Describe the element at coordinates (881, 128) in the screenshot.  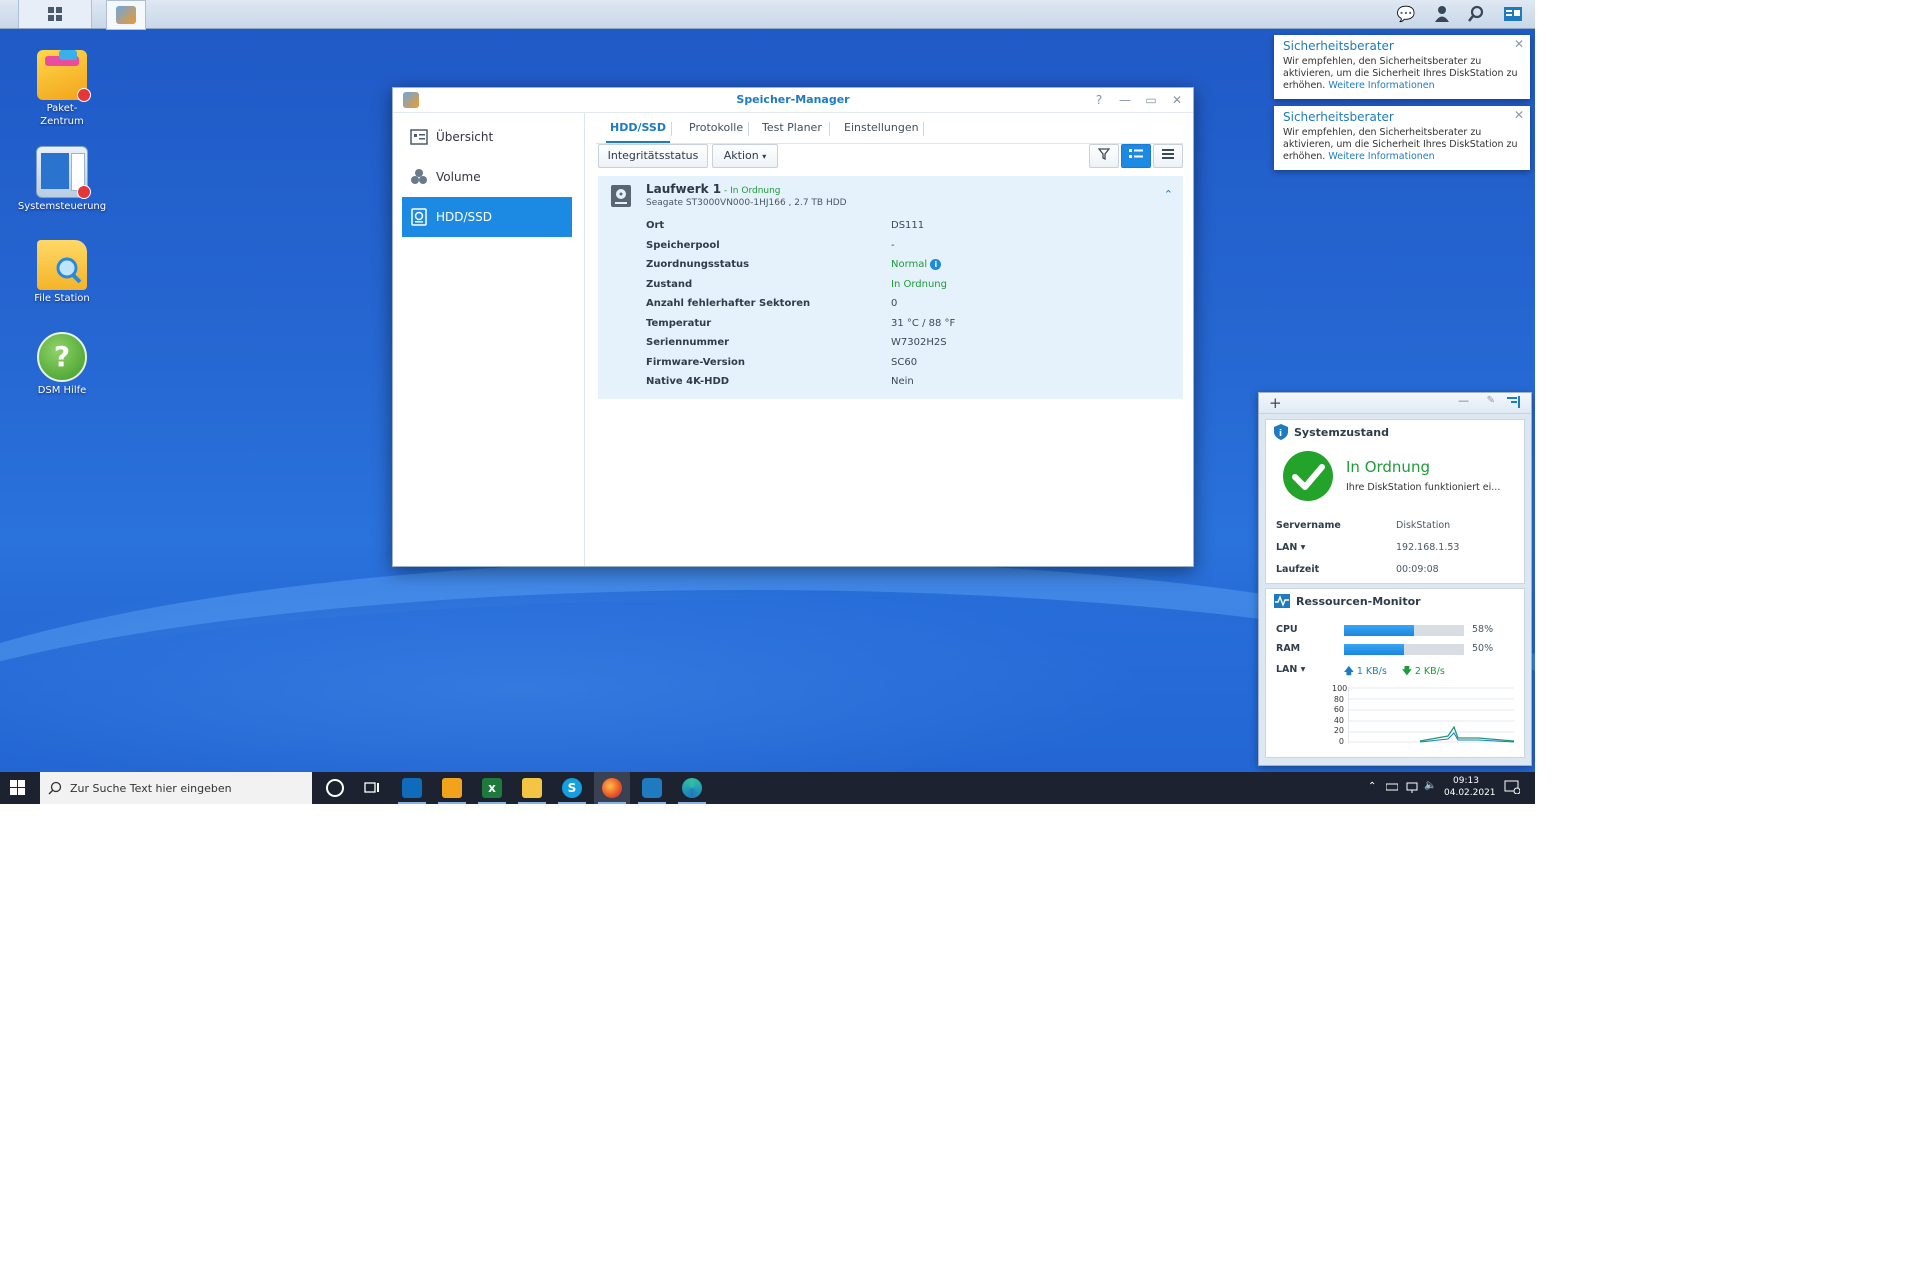
I see `tab-einstellungen: Einstellungen` at that location.